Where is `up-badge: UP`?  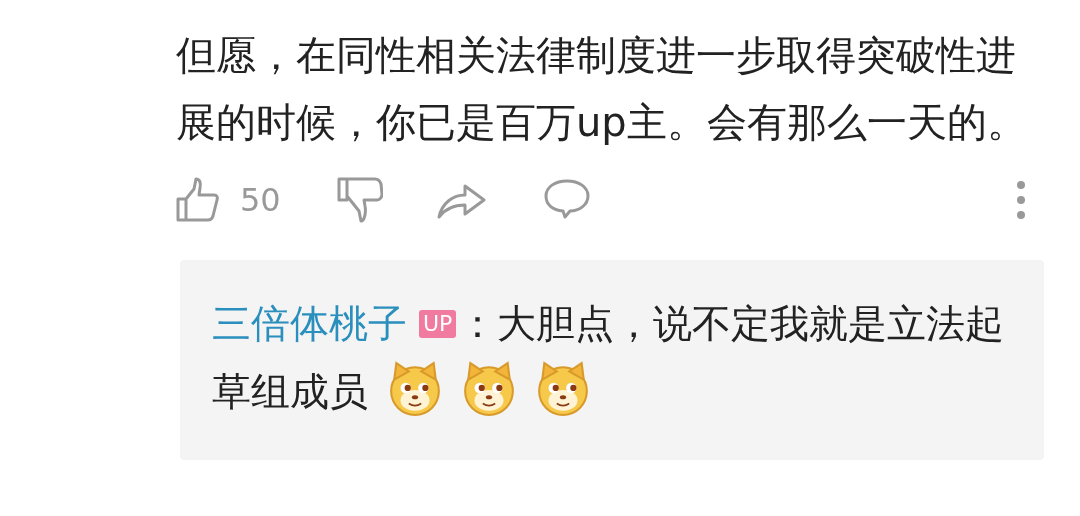
up-badge: UP is located at coordinates (438, 324).